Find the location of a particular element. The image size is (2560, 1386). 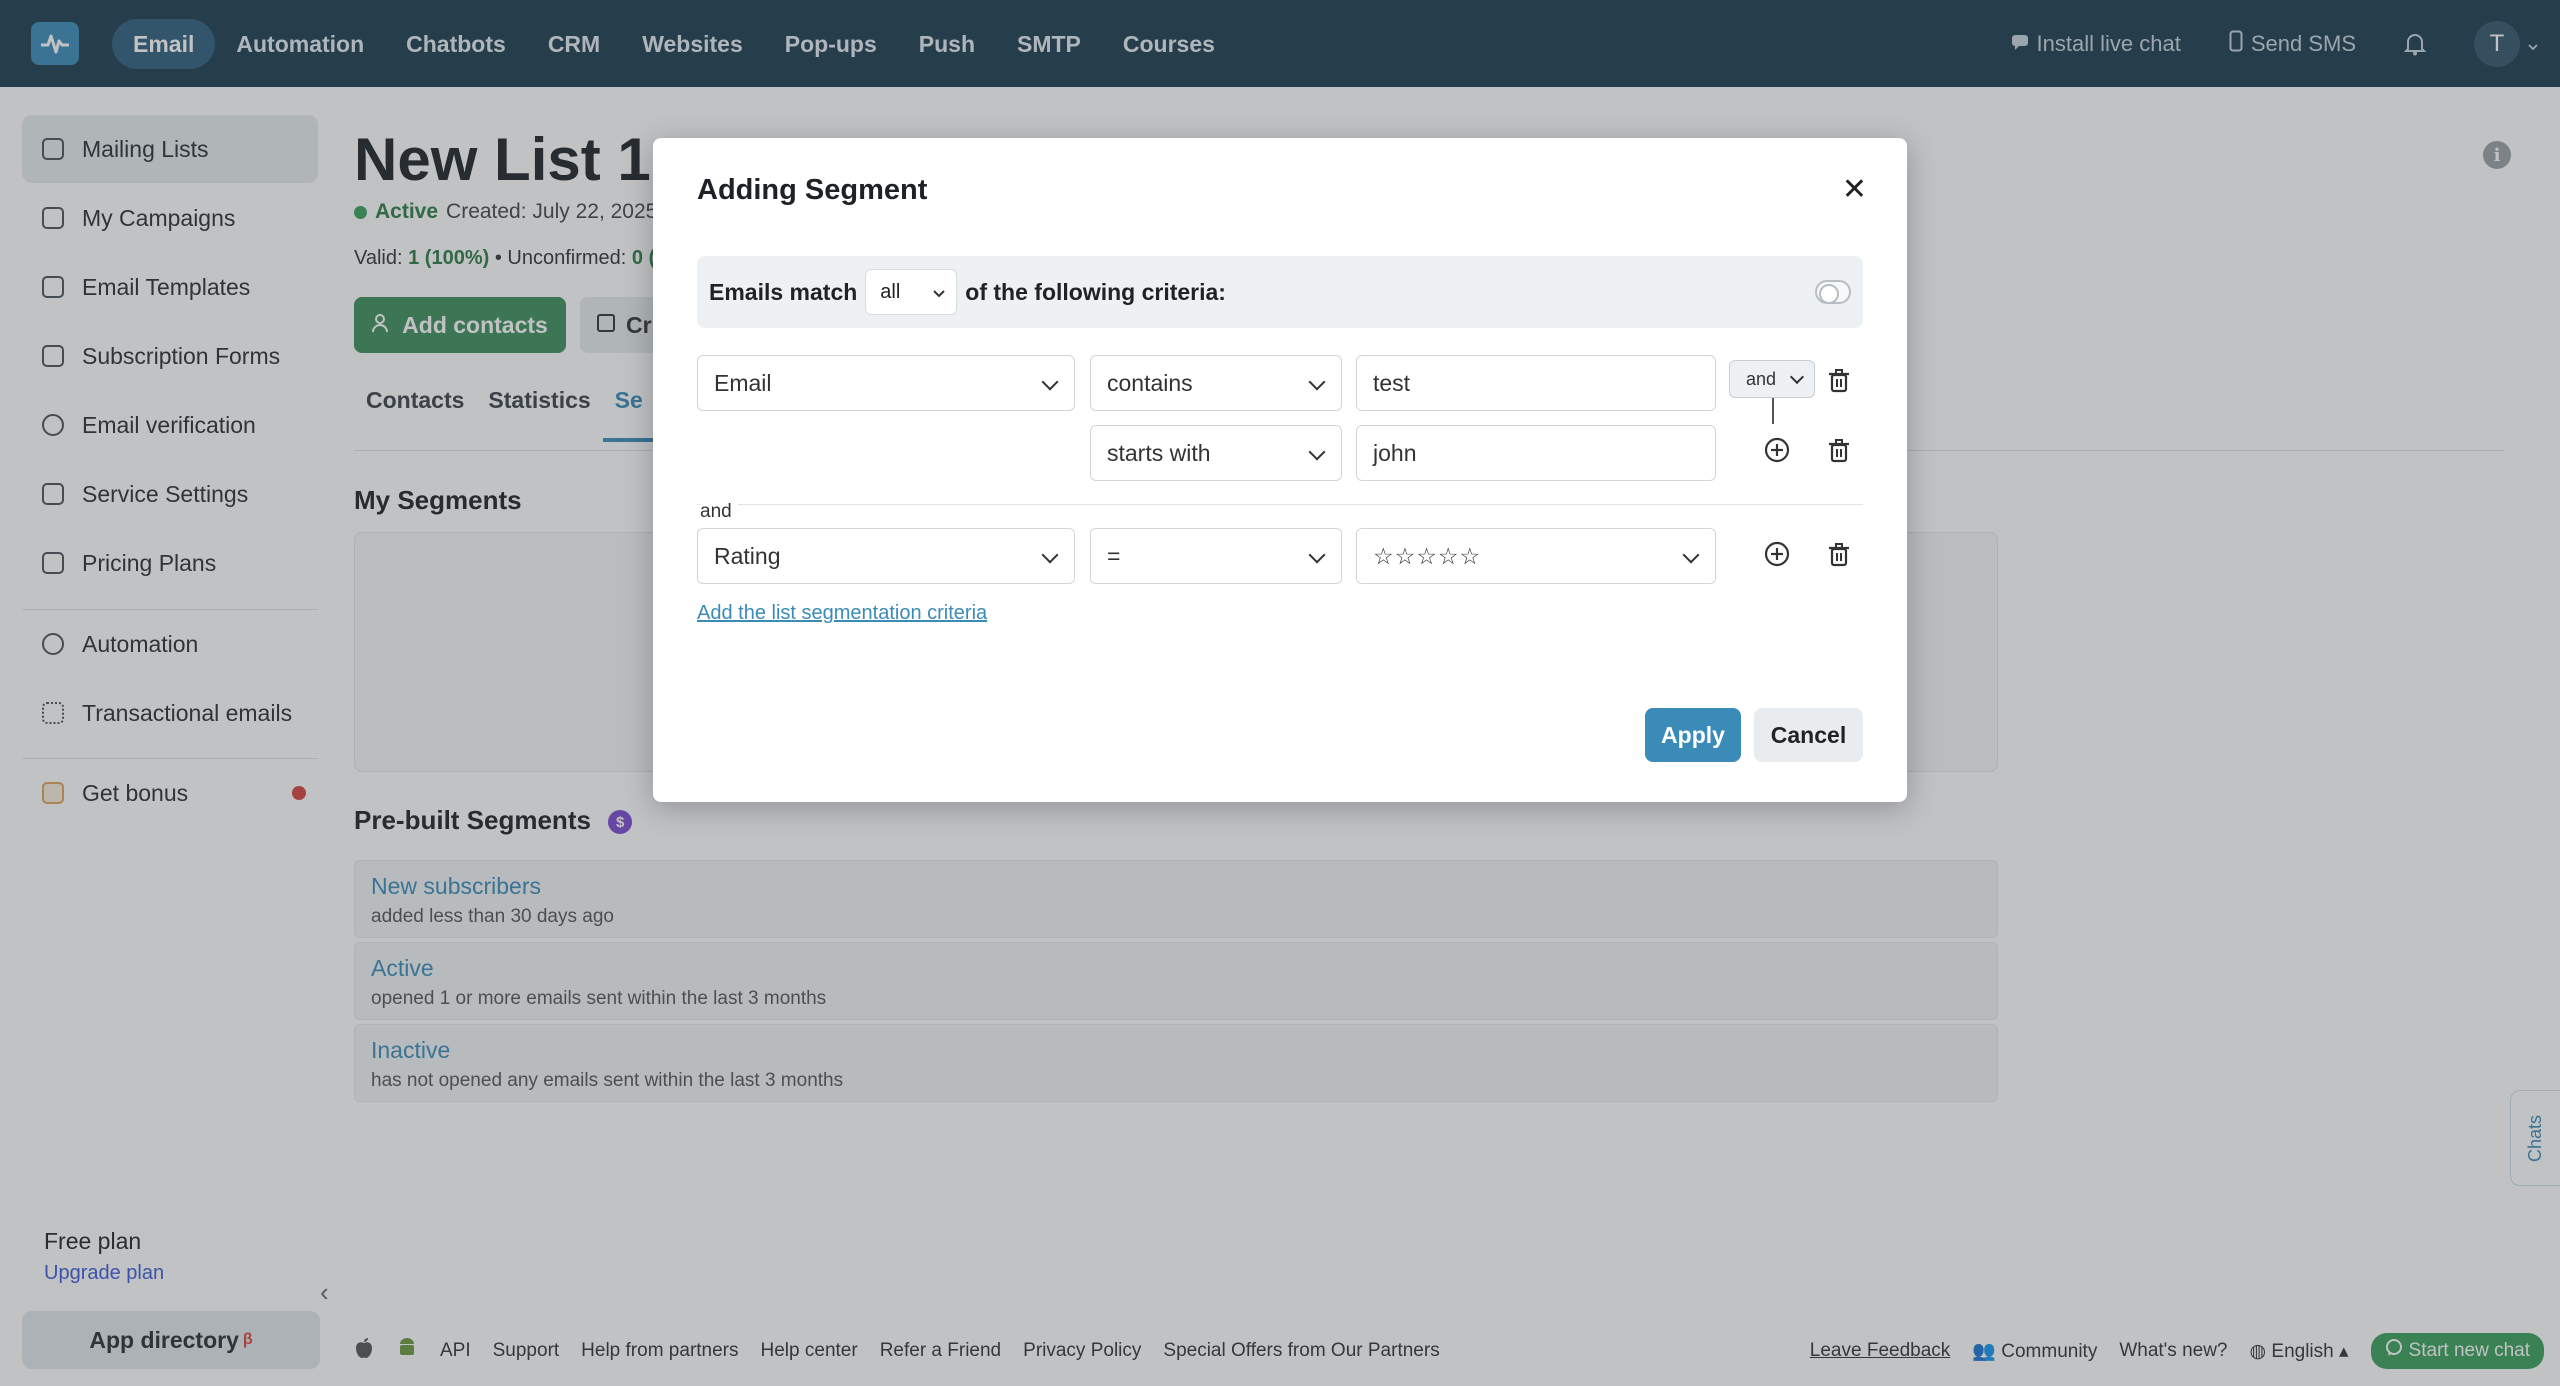

criteria-value-text: john is located at coordinates (1395, 452).